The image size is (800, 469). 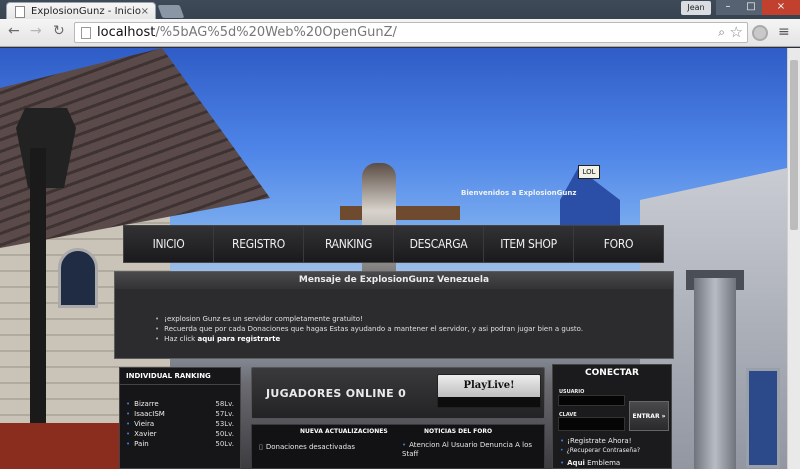 I want to click on player-name: Bizarre, so click(x=142, y=404).